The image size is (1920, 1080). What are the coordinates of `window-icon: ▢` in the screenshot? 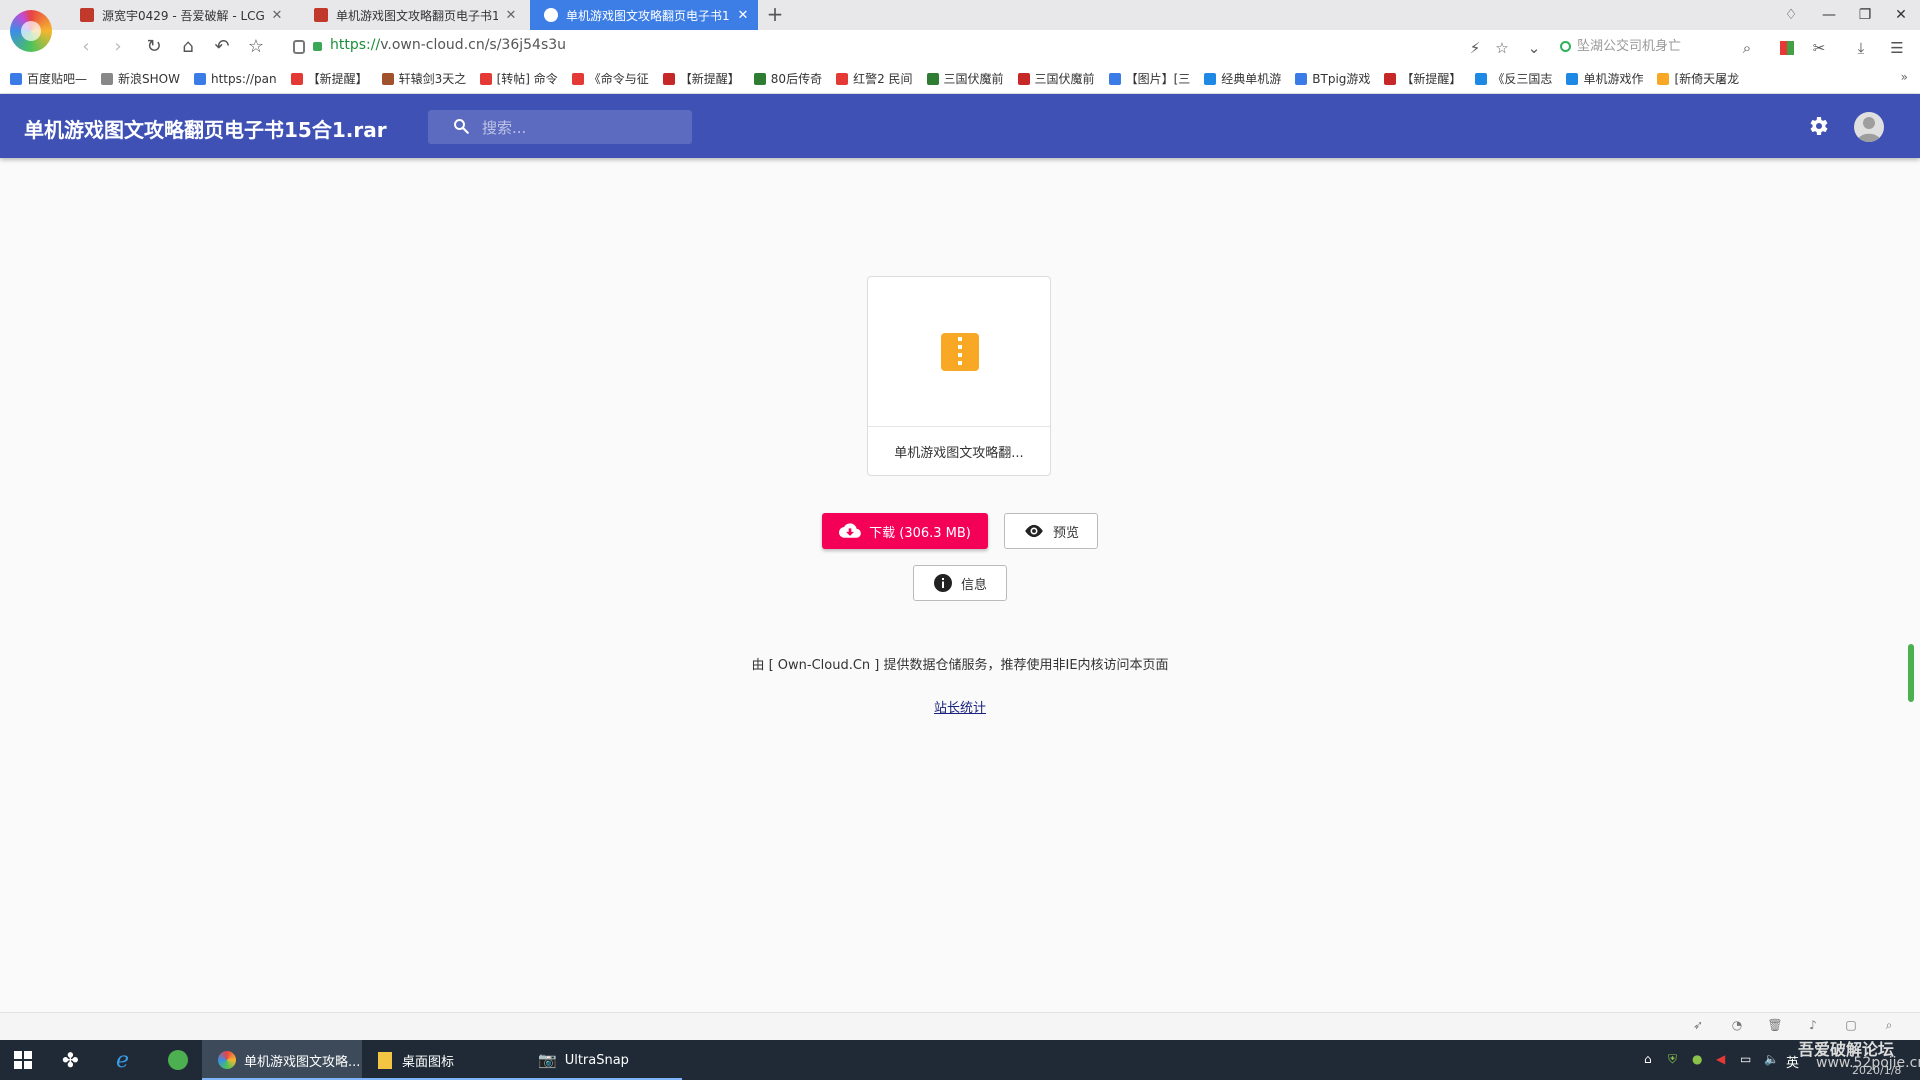 It's located at (1851, 1026).